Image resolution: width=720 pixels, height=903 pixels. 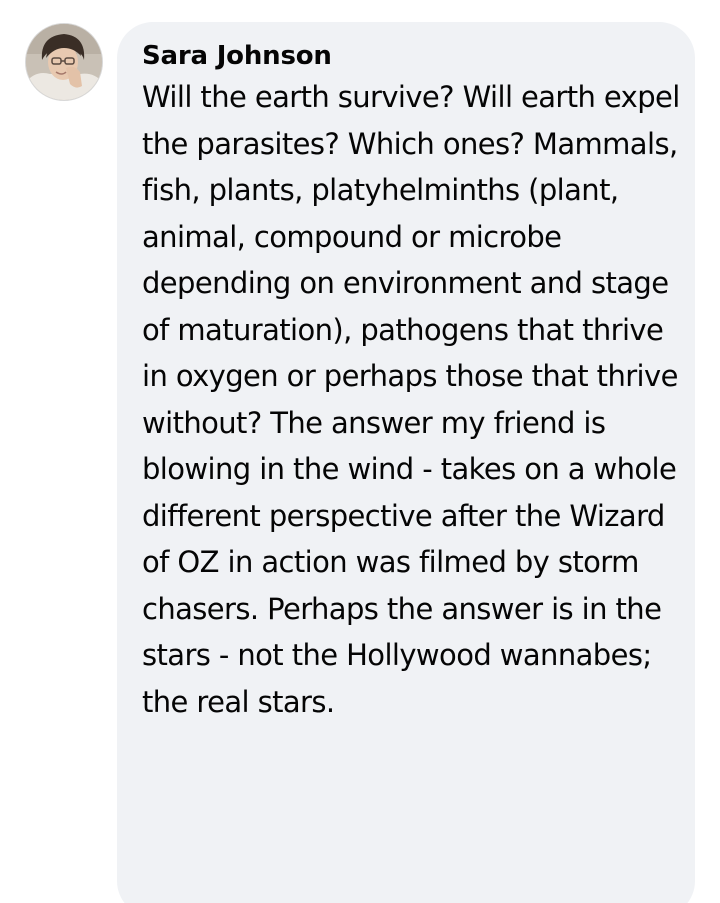 I want to click on avatar, so click(x=64, y=62).